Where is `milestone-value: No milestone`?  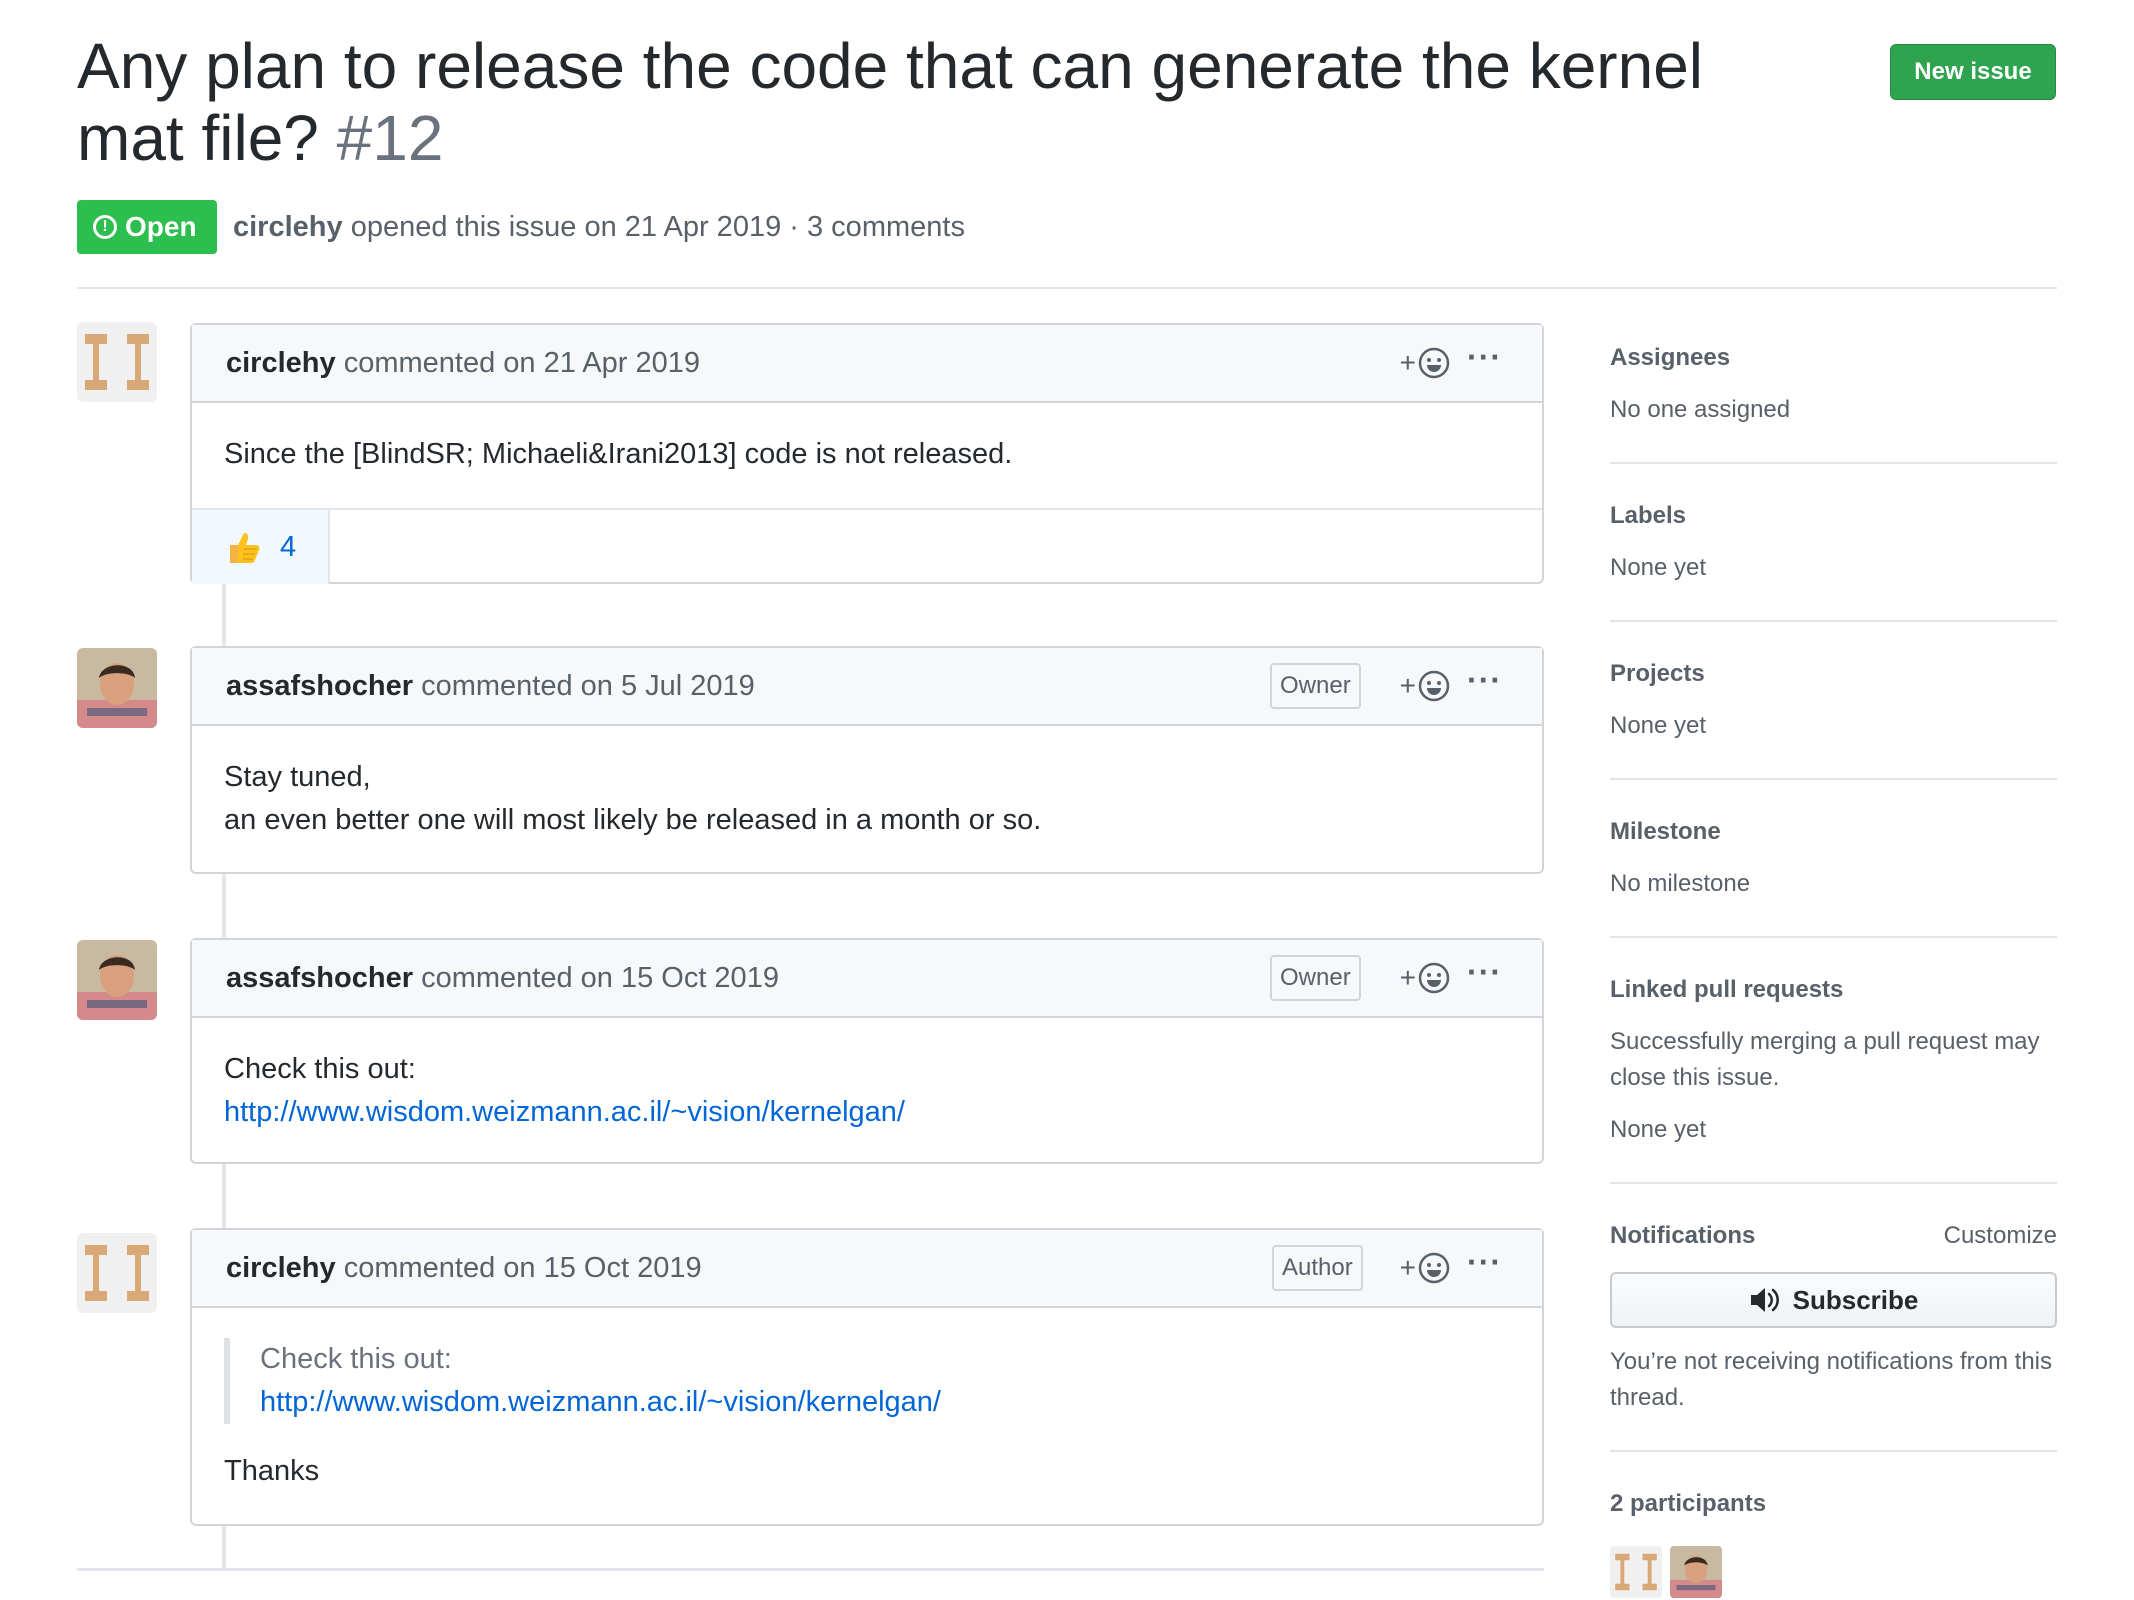 milestone-value: No milestone is located at coordinates (1680, 883).